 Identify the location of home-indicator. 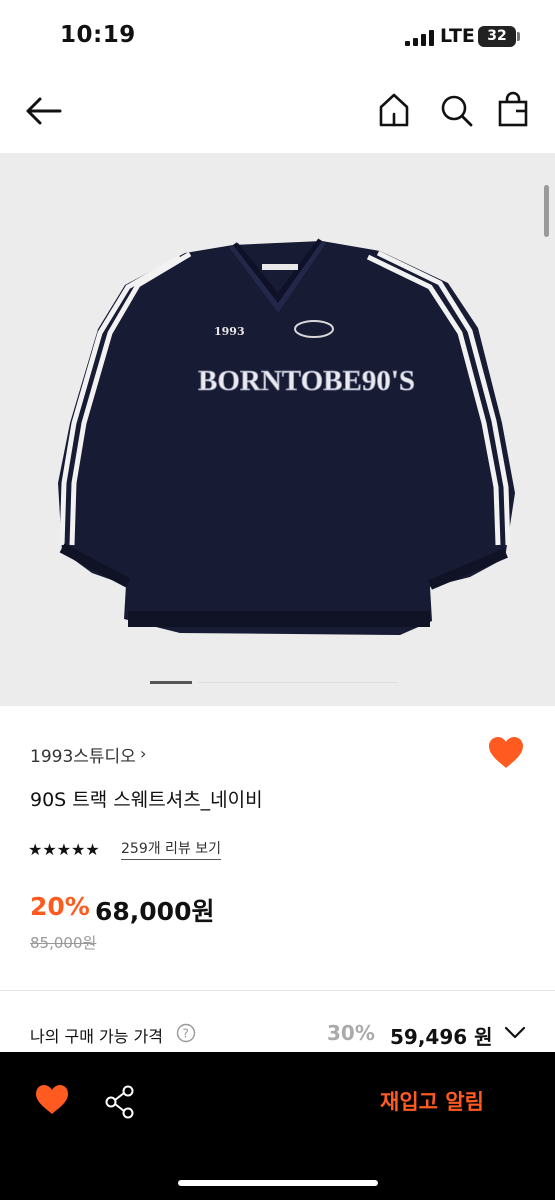
(278, 1183).